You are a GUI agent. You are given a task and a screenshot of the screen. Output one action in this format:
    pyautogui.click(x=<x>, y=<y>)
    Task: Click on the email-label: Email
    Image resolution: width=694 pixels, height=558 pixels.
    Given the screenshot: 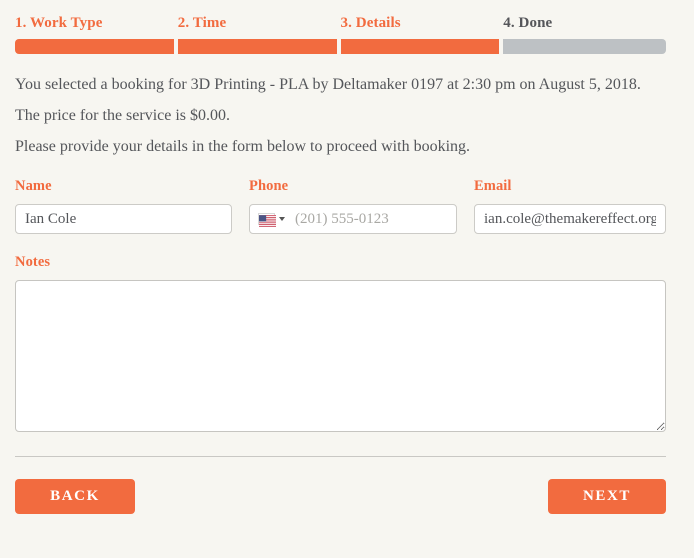 What is the action you would take?
    pyautogui.click(x=493, y=186)
    